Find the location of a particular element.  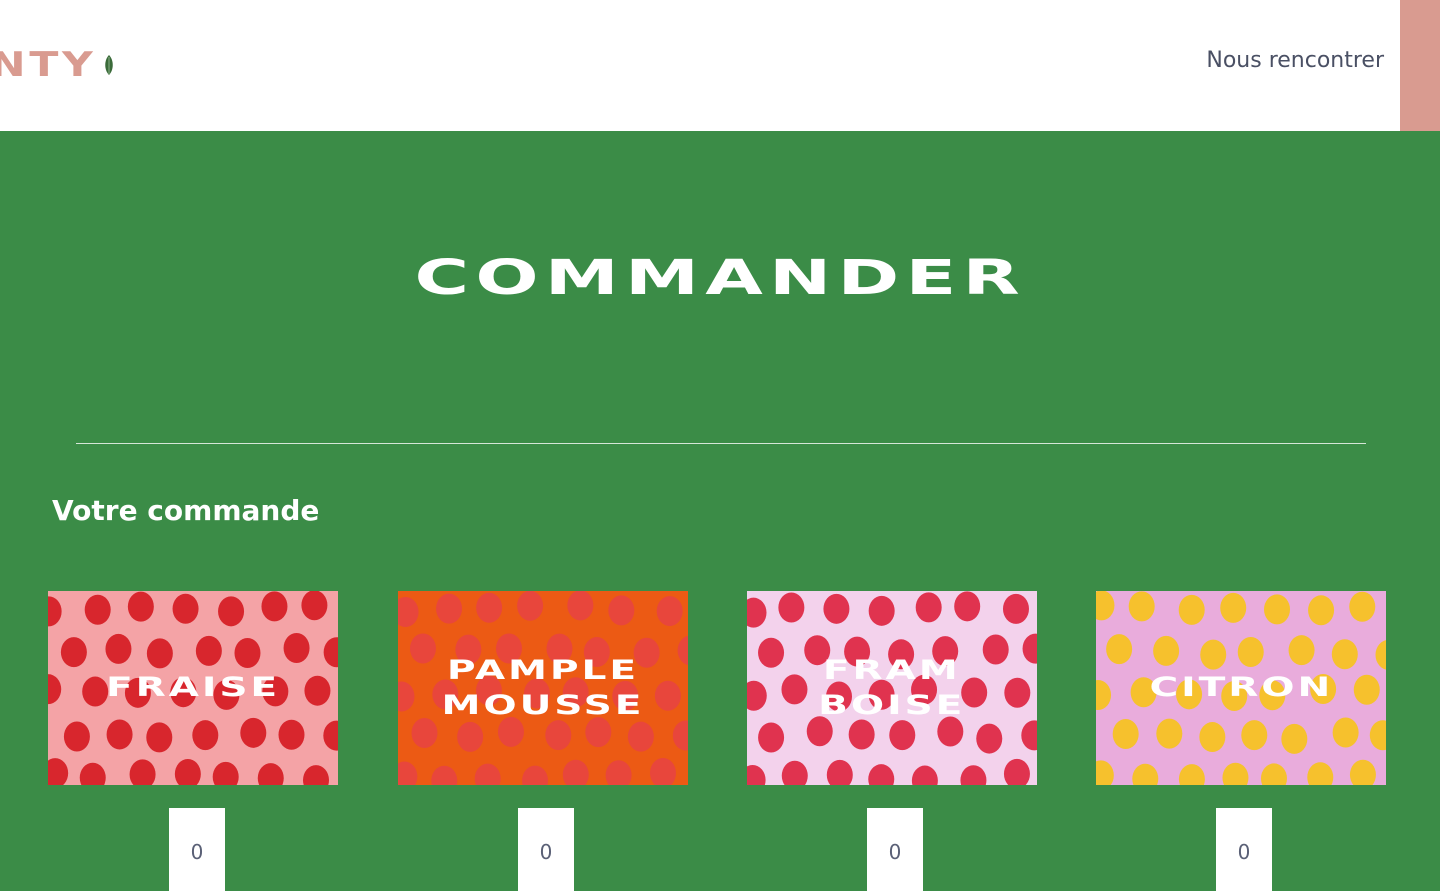

product-card-fraise: FRAISE is located at coordinates (193, 688).